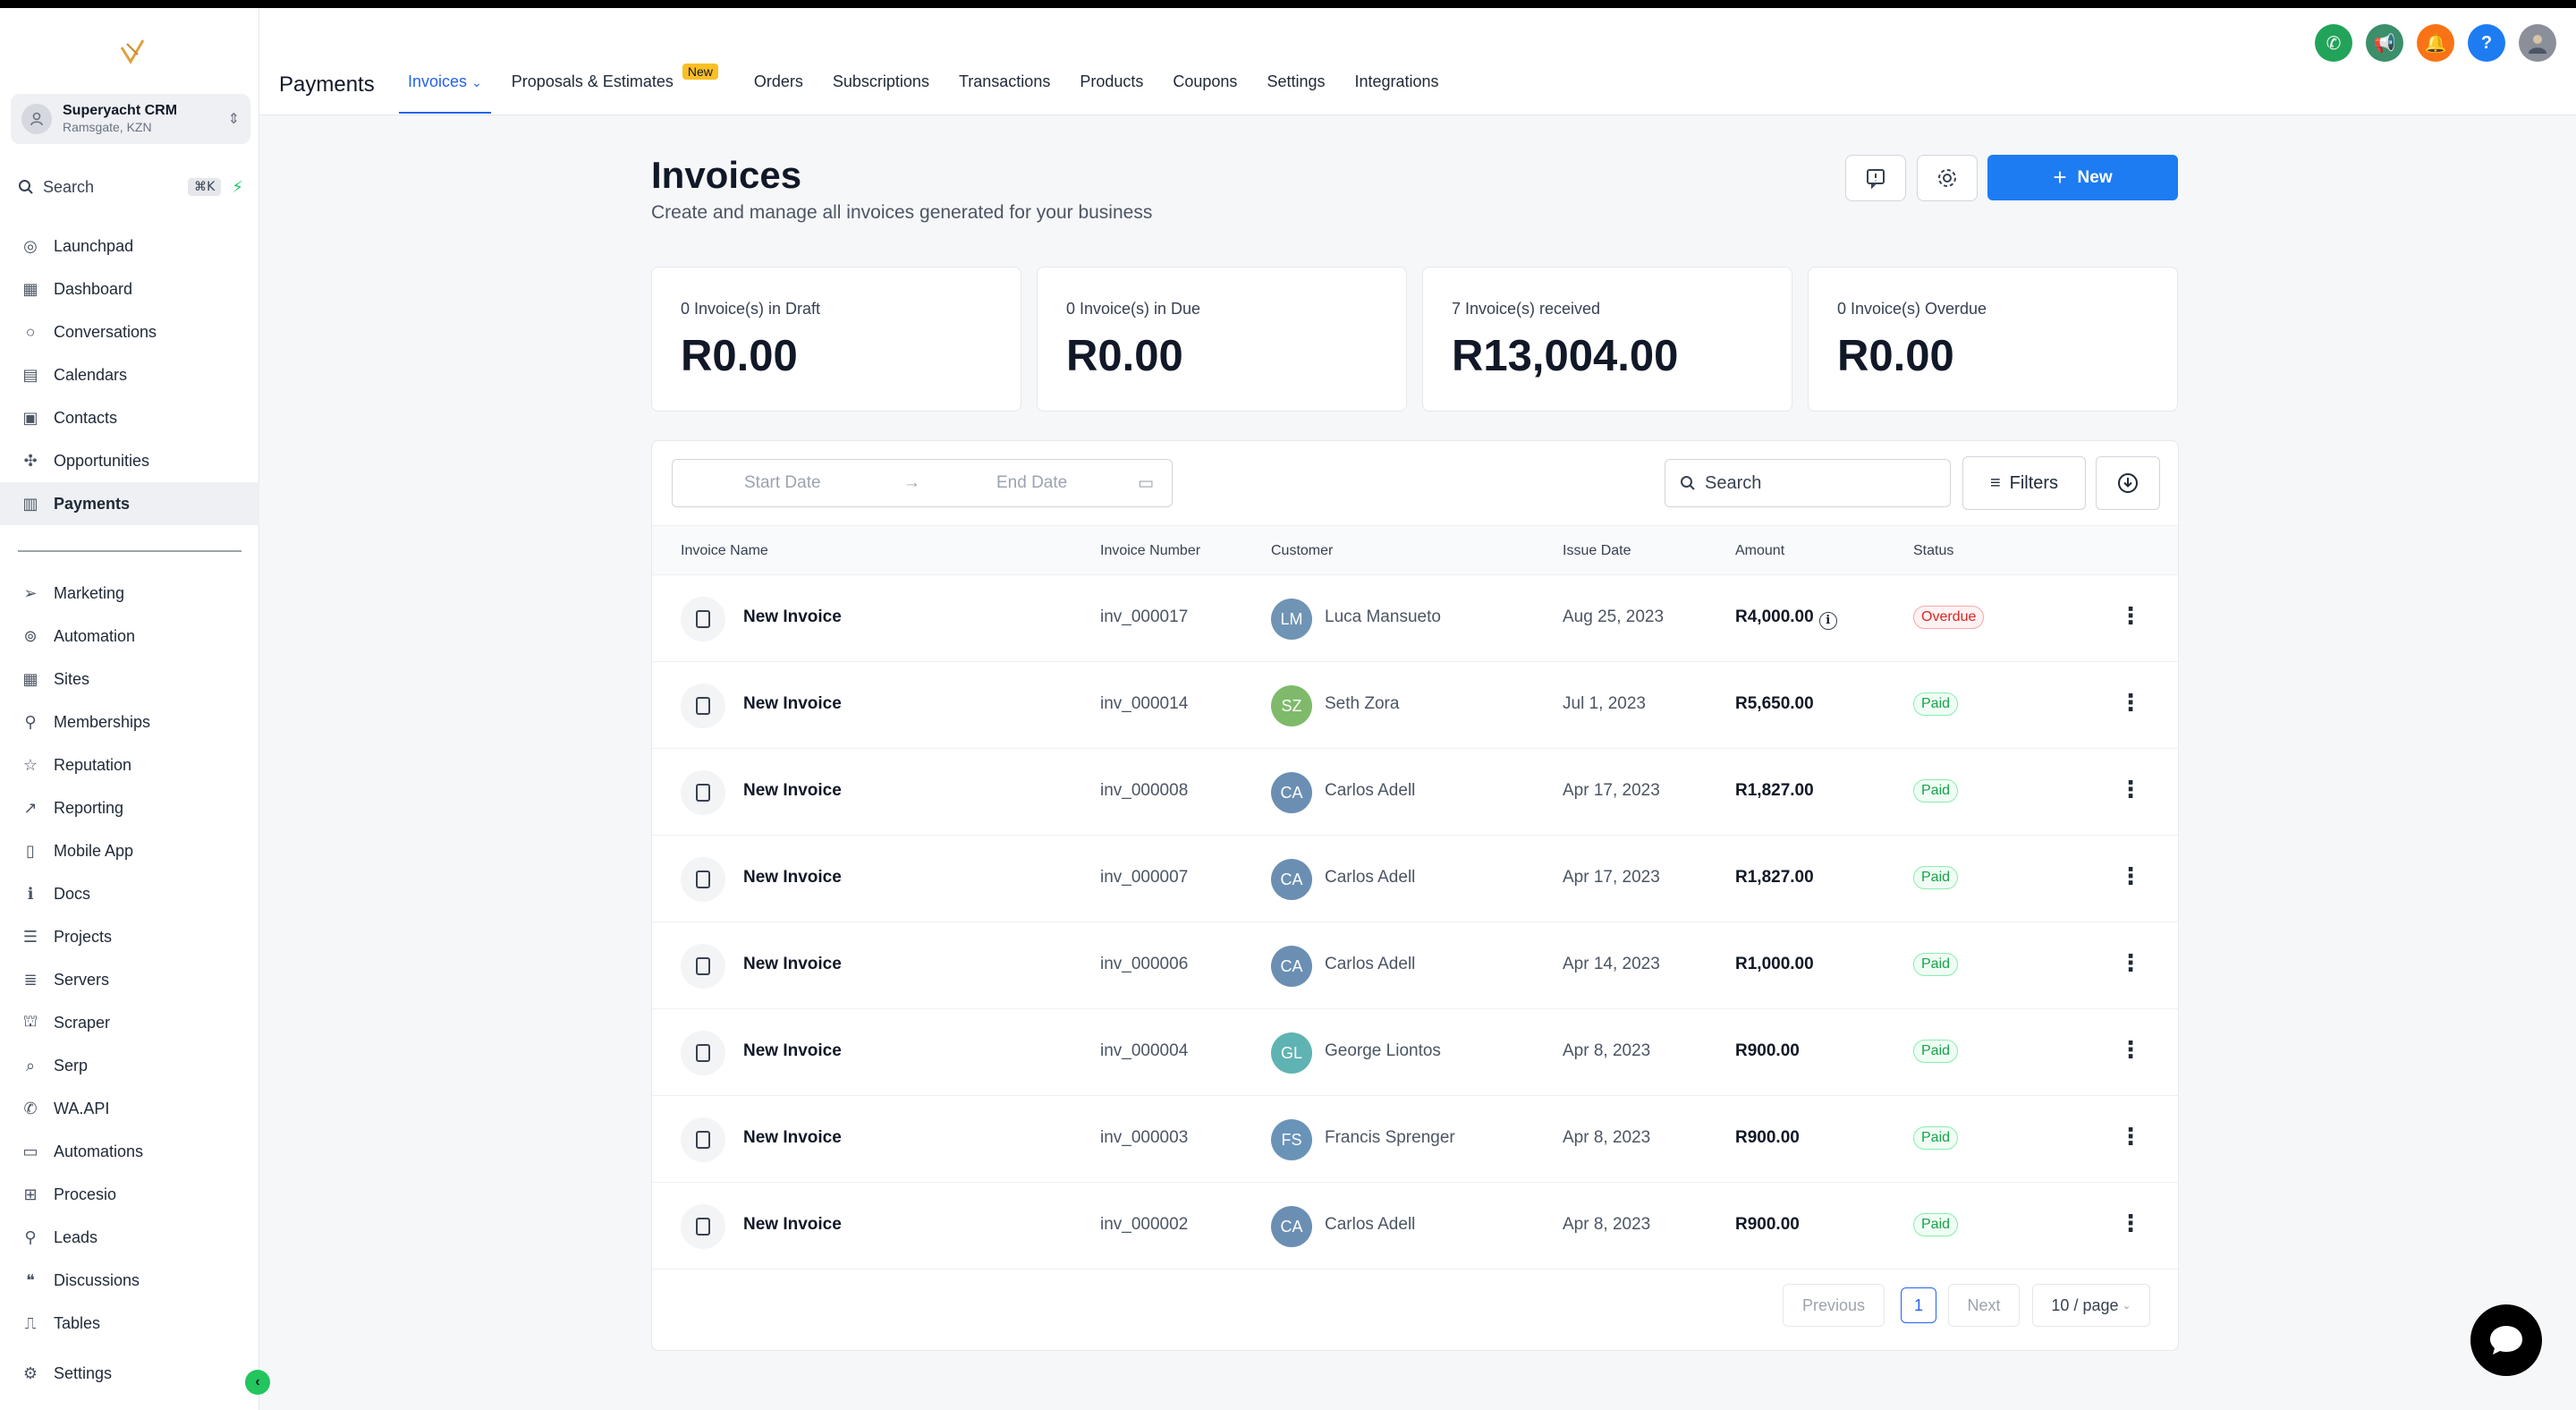 This screenshot has width=2576, height=1410. What do you see at coordinates (1933, 551) in the screenshot?
I see `column-header: Status` at bounding box center [1933, 551].